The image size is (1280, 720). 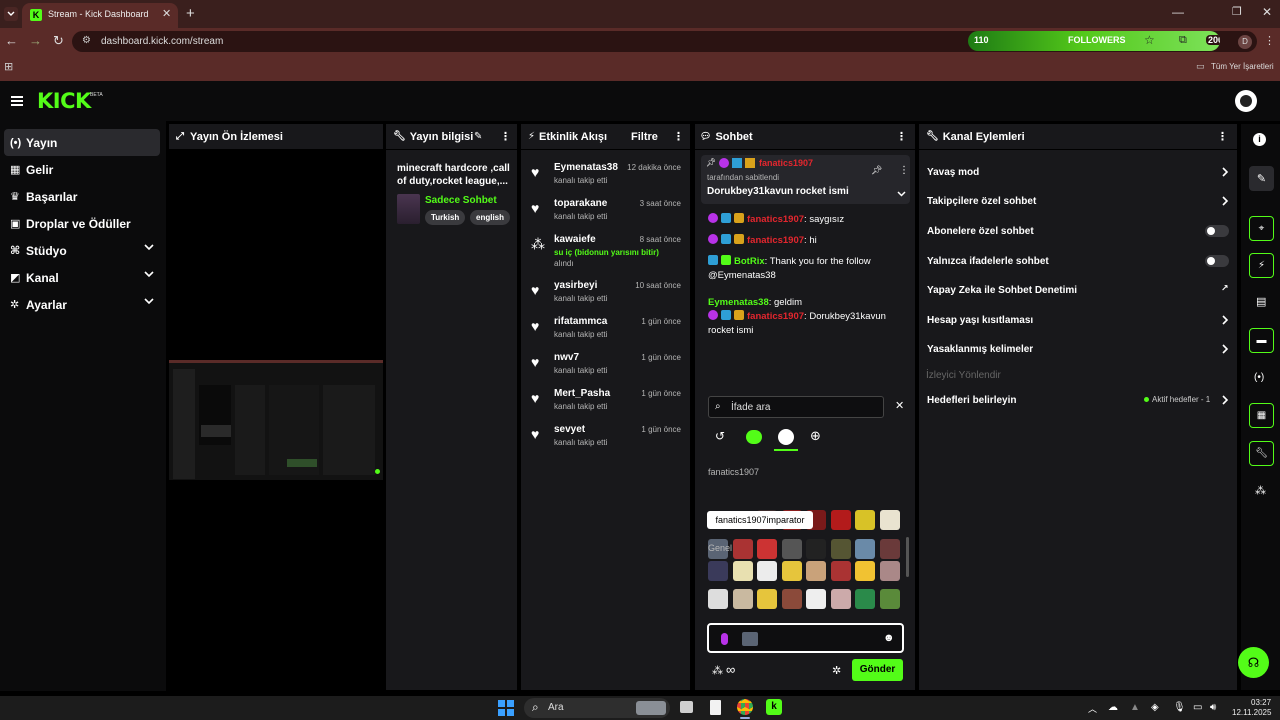 I want to click on task-view-icon, so click(x=686, y=707).